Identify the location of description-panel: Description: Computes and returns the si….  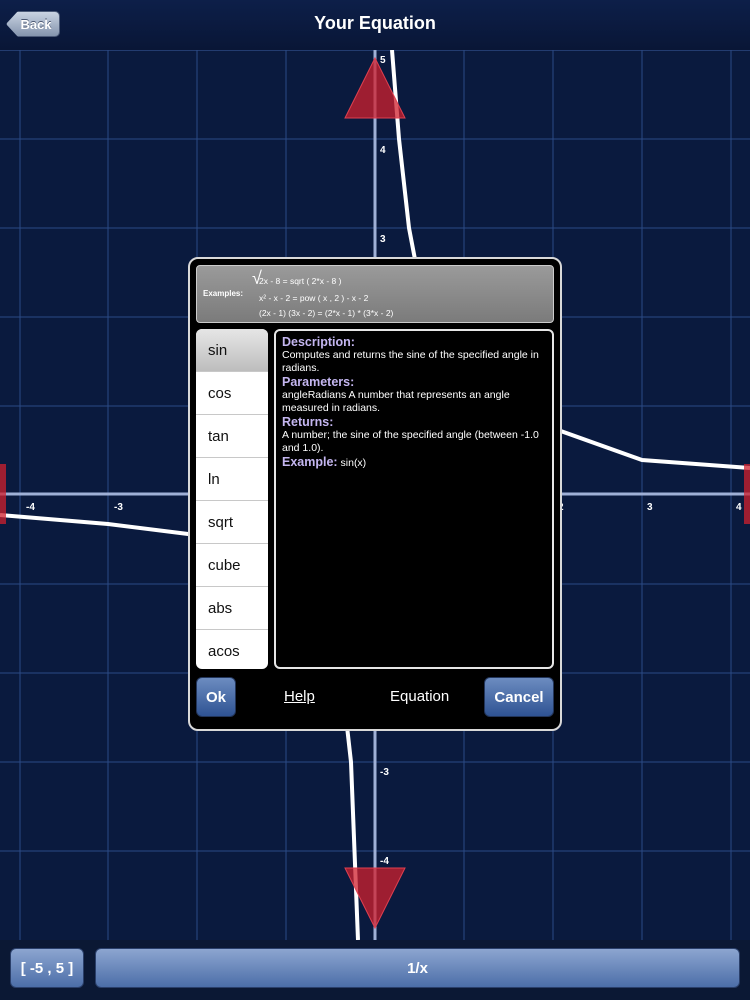
(414, 499).